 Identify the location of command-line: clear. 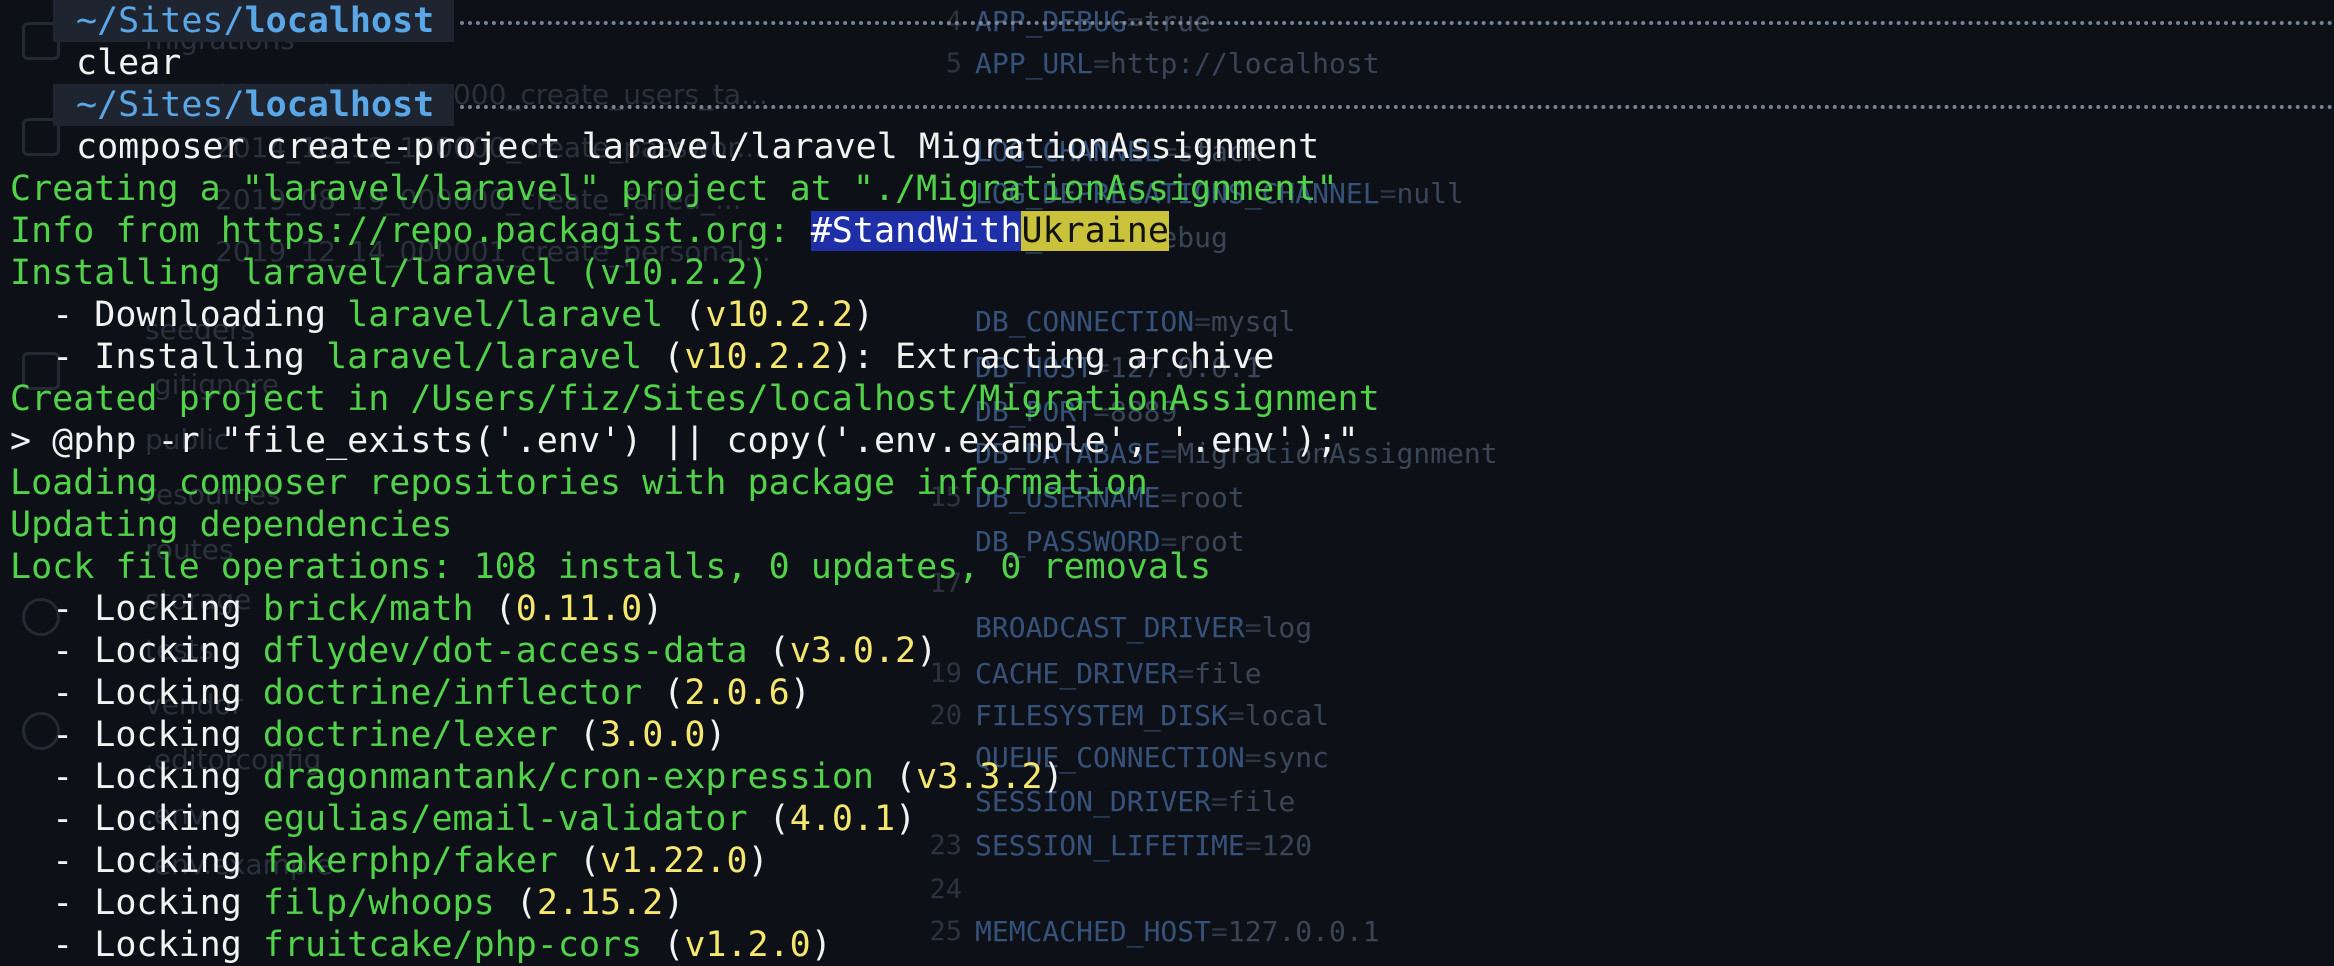
(129, 63).